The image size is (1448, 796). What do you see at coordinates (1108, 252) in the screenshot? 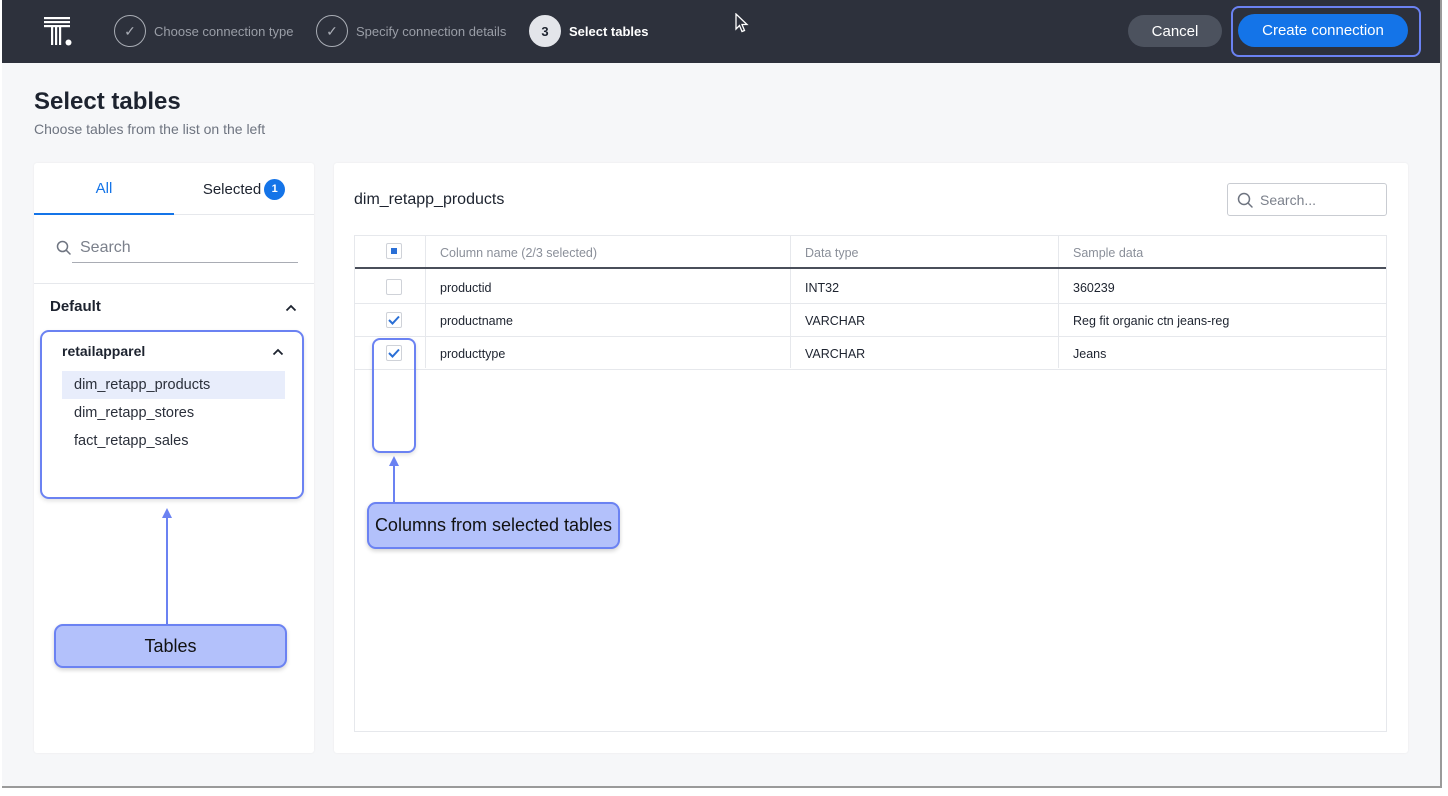
I see `header-sample-data: Sample data` at bounding box center [1108, 252].